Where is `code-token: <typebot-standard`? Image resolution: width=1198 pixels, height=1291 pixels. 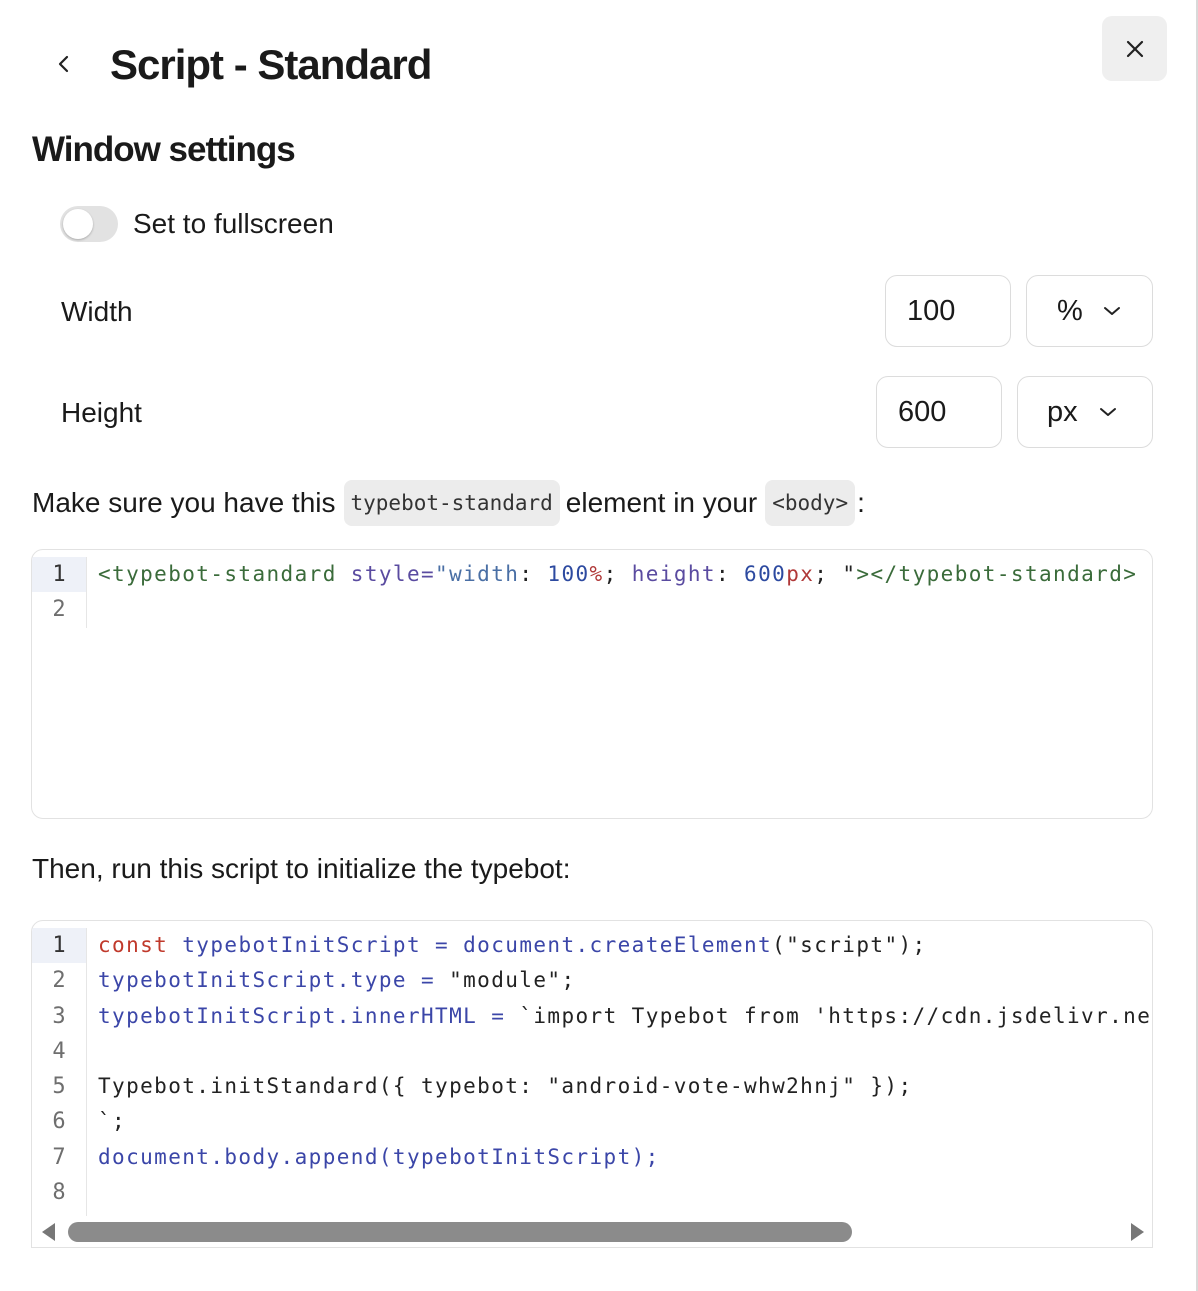 code-token: <typebot-standard is located at coordinates (224, 574).